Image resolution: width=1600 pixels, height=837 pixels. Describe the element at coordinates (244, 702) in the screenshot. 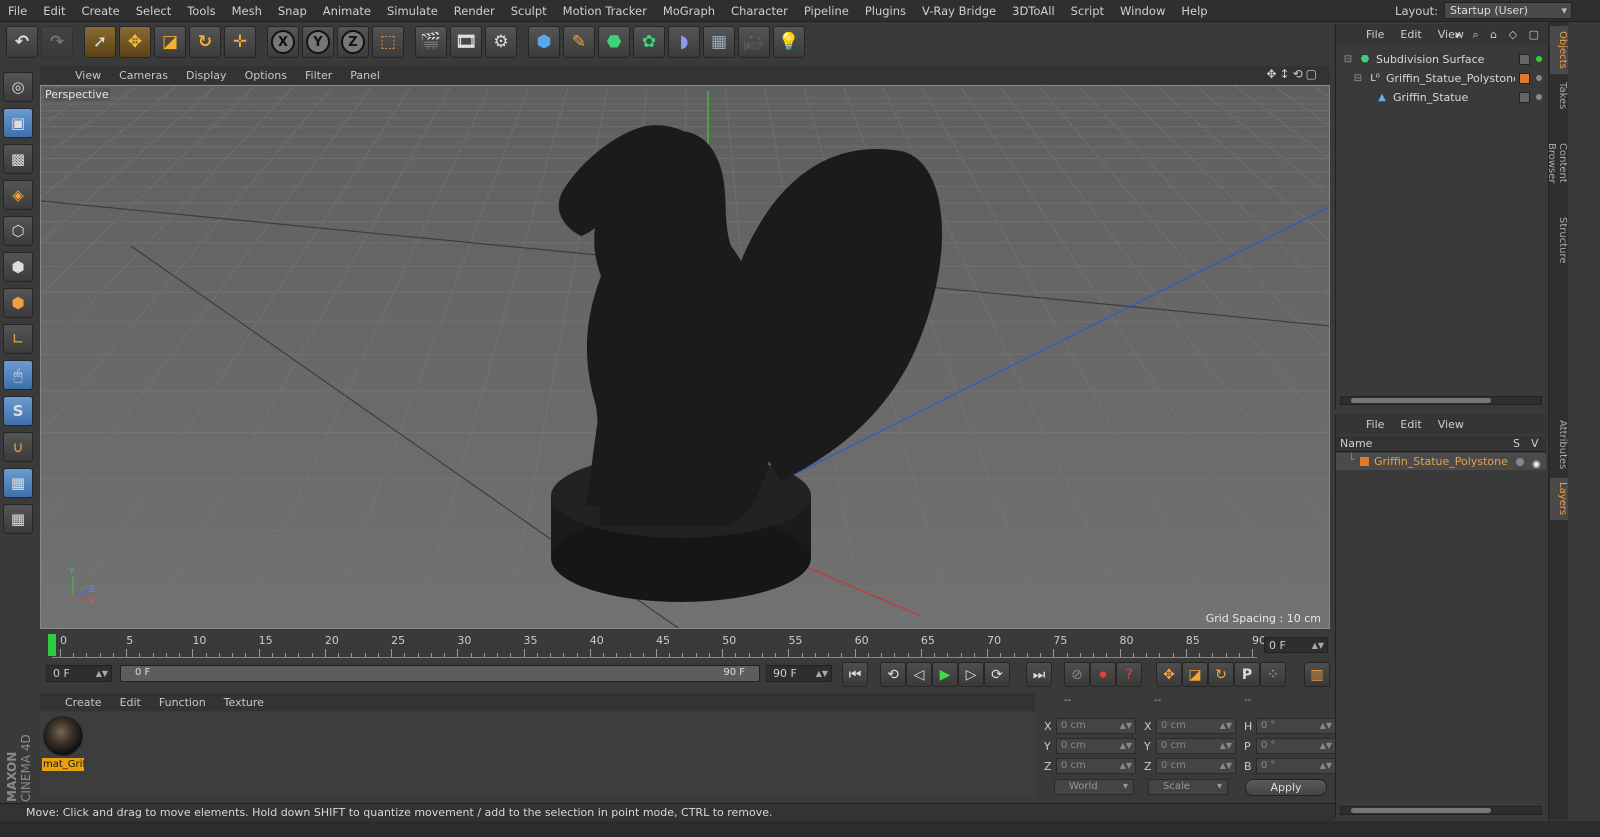

I see `material-menu-texture: Texture` at that location.